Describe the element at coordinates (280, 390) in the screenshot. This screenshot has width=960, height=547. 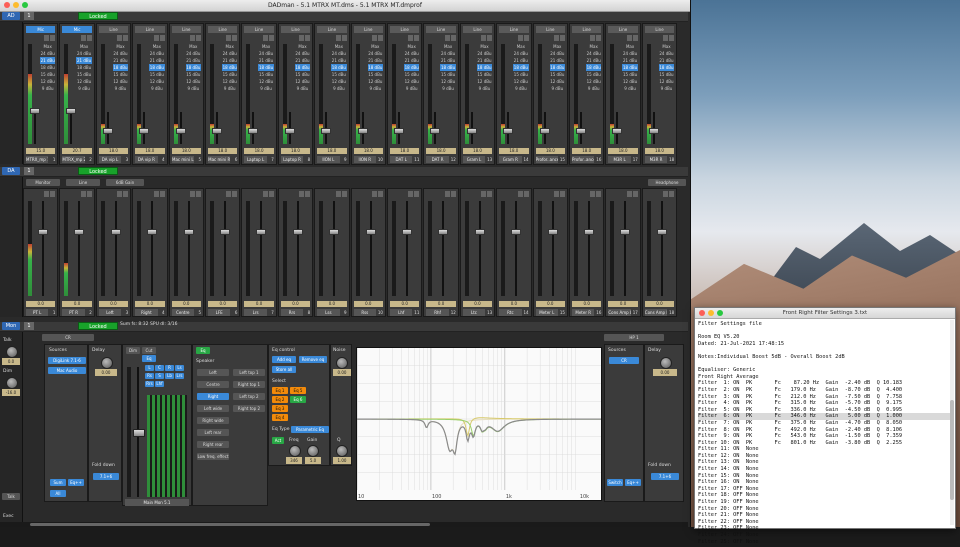
I see `eq-select-button: Eq 1` at that location.